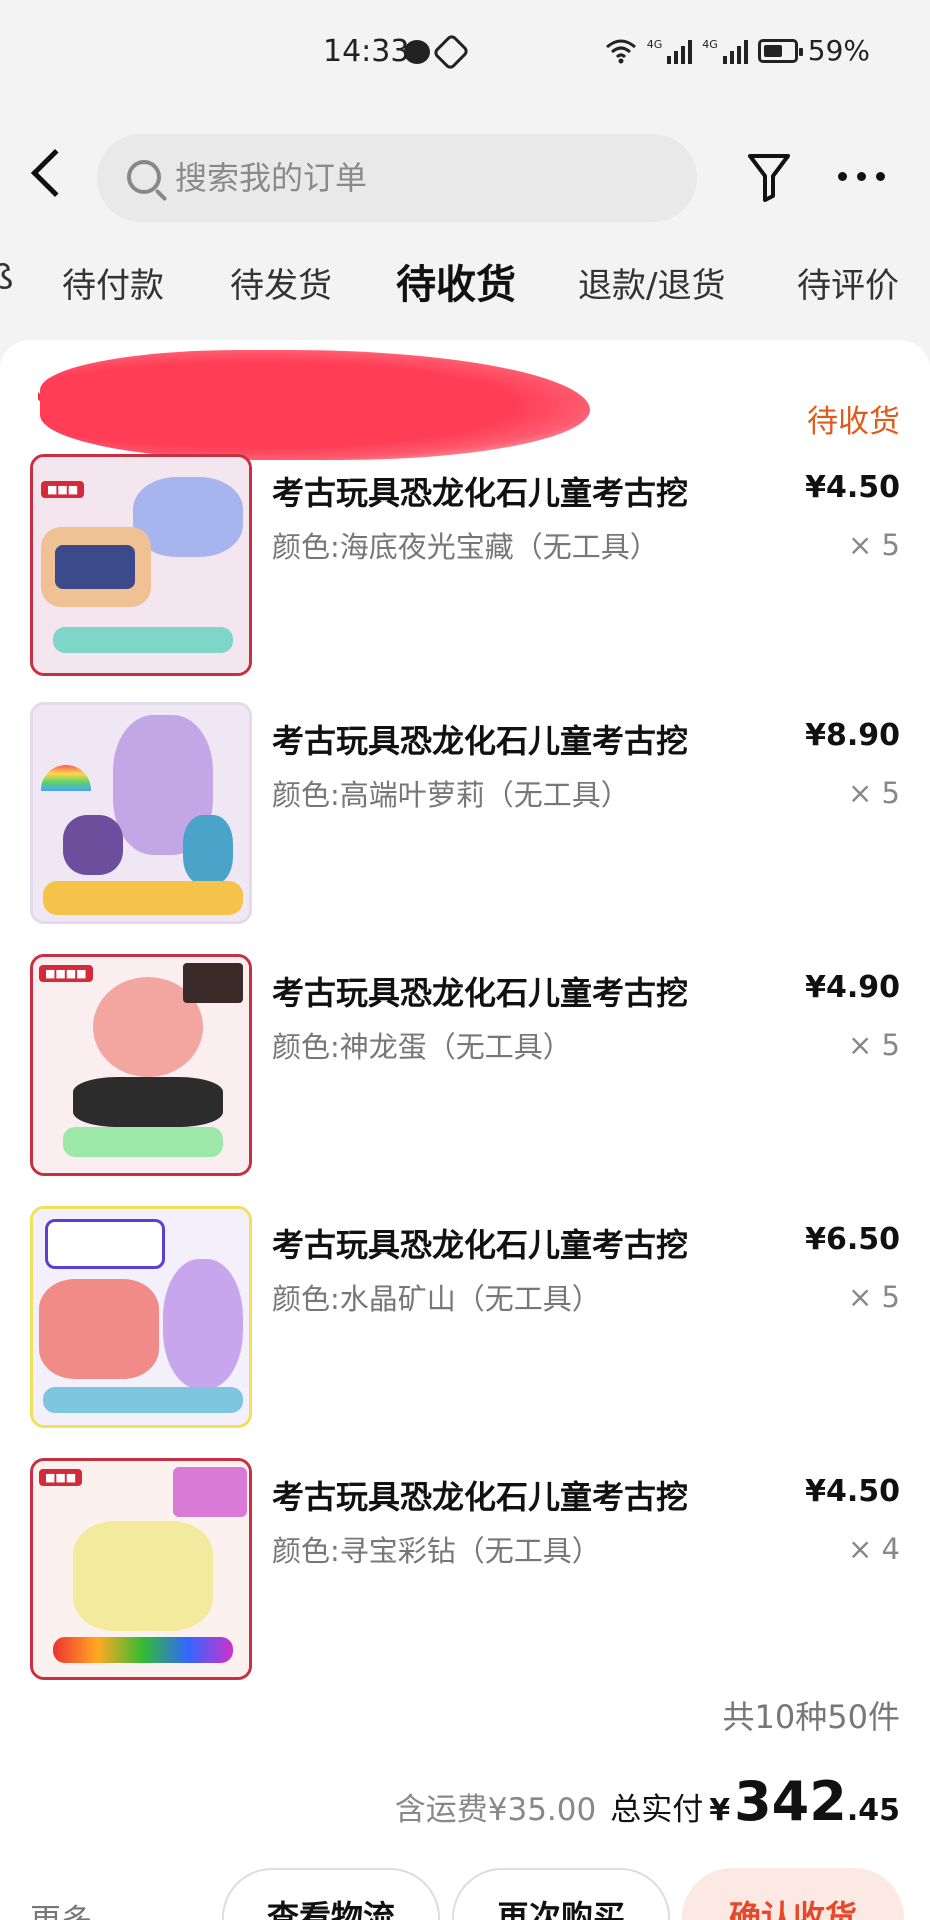 This screenshot has width=930, height=1920. I want to click on thumb-tag: ■■■■, so click(66, 973).